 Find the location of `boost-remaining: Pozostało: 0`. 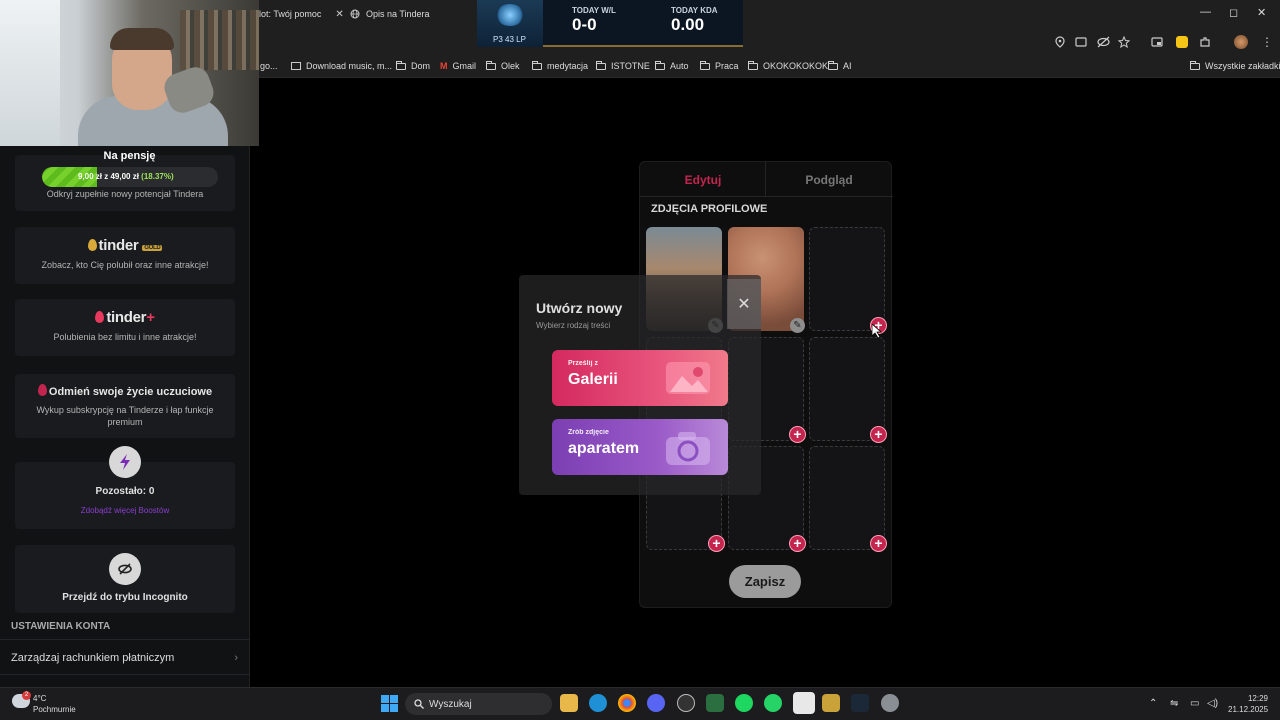

boost-remaining: Pozostało: 0 is located at coordinates (125, 491).